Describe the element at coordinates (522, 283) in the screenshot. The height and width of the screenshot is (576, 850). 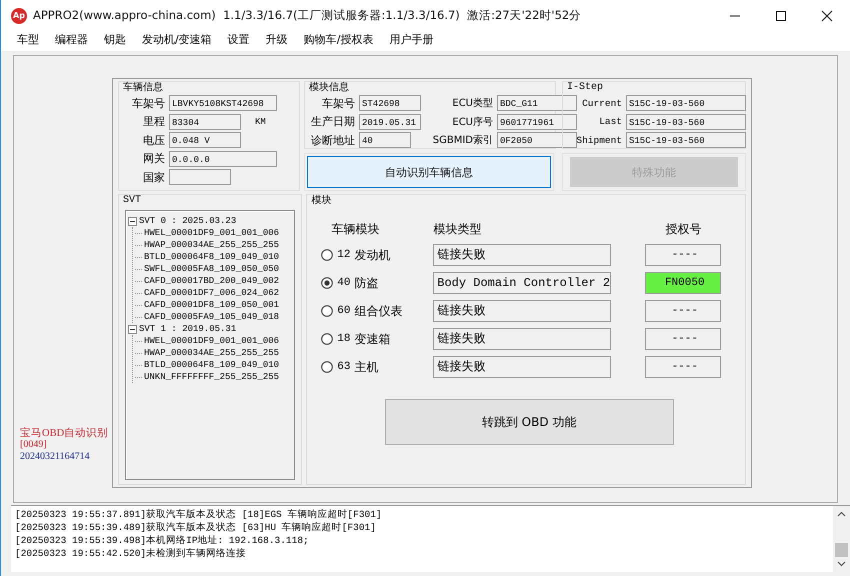
I see `module-type-field: Body Domain Controller 2` at that location.